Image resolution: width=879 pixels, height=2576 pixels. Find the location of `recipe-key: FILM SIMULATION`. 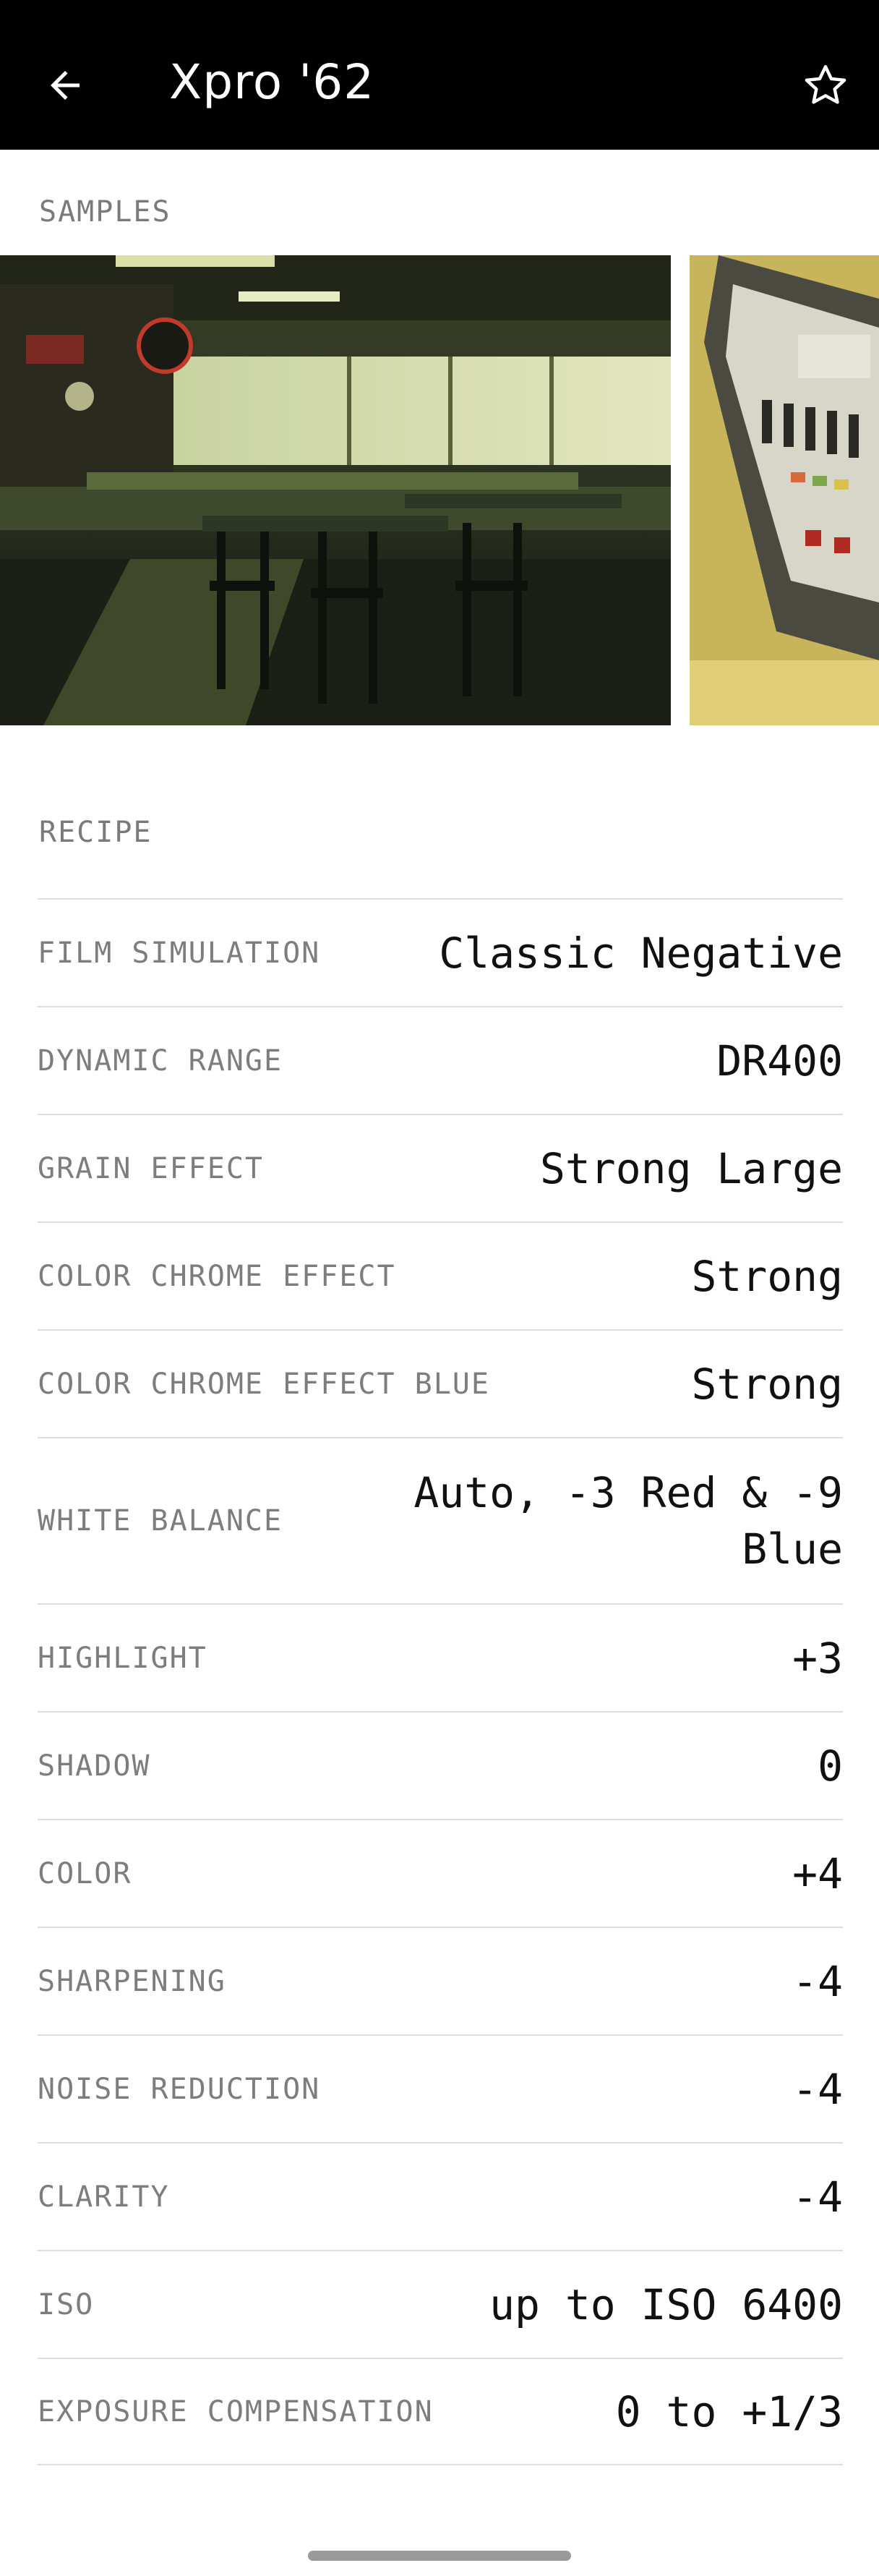

recipe-key: FILM SIMULATION is located at coordinates (179, 953).